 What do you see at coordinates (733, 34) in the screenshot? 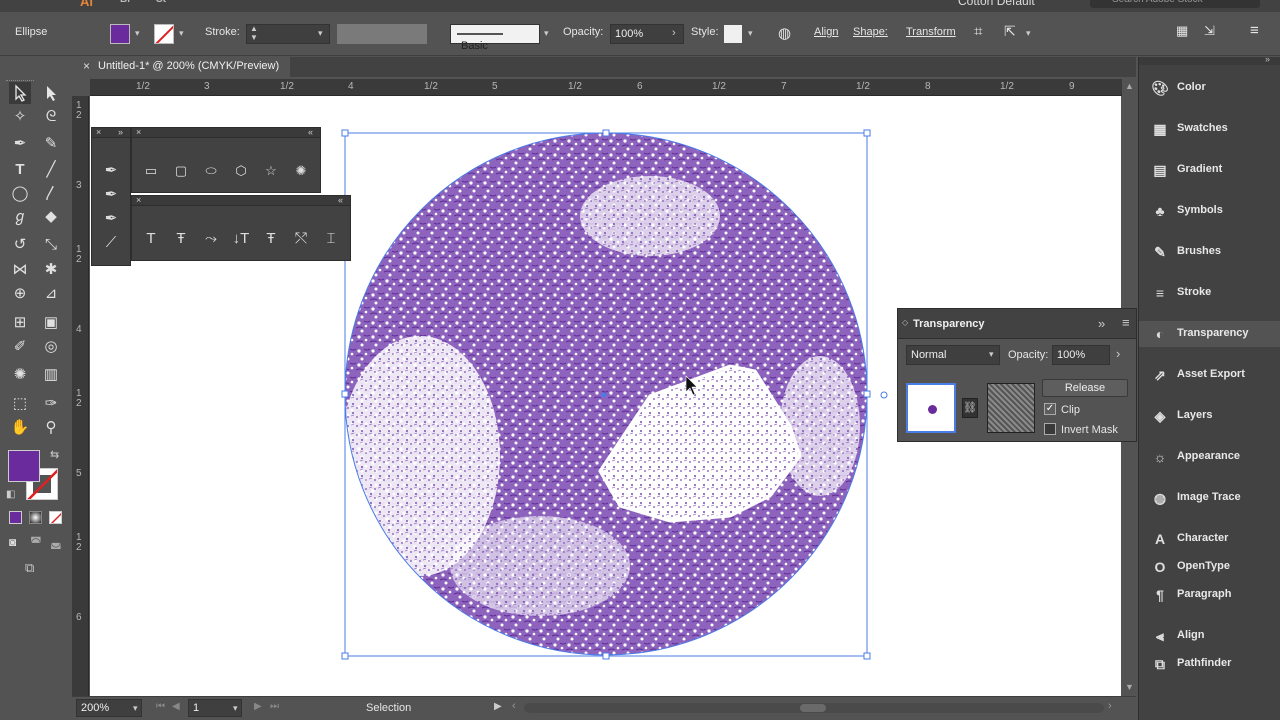
I see `graphic-style-swatch` at bounding box center [733, 34].